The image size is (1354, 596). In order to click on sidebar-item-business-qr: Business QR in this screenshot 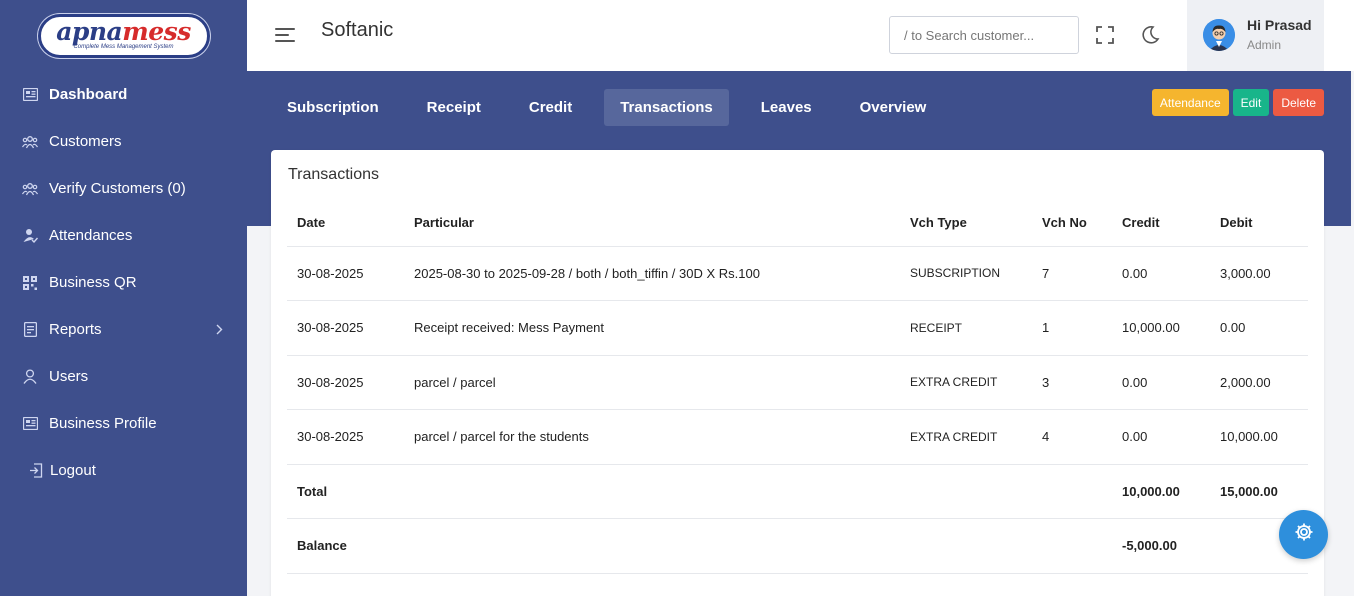, I will do `click(123, 282)`.